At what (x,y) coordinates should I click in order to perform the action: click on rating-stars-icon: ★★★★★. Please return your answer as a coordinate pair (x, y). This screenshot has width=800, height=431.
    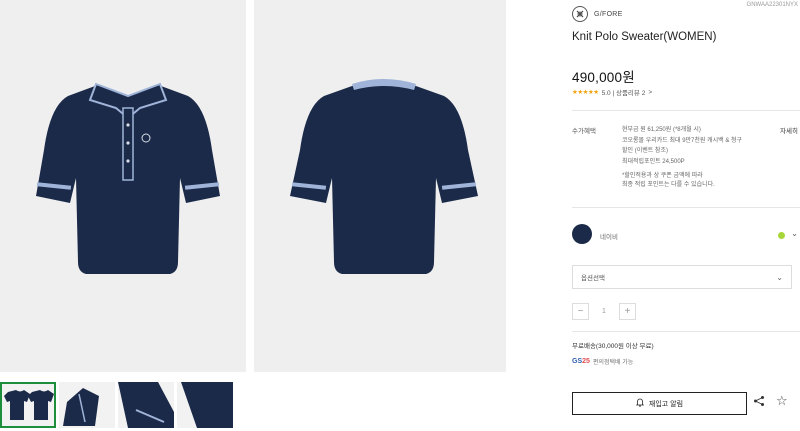
    Looking at the image, I should click on (585, 92).